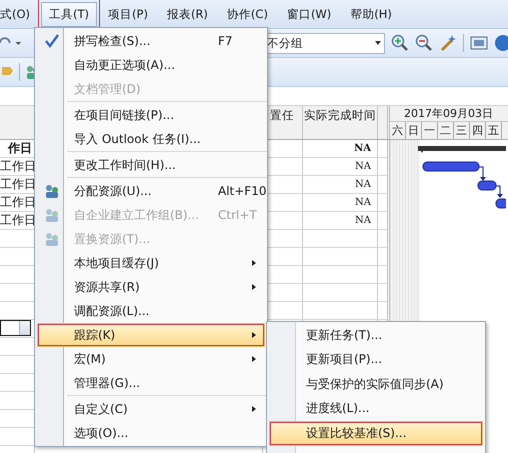  Describe the element at coordinates (151, 359) in the screenshot. I see `menu-item: 宏(M)` at that location.